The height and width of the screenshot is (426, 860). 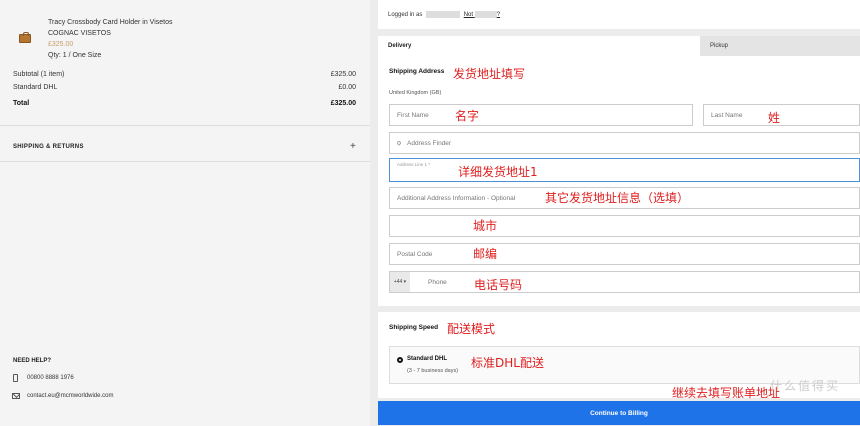 I want to click on subtotal-row: Subtotal (1 item) £325.00, so click(x=184, y=74).